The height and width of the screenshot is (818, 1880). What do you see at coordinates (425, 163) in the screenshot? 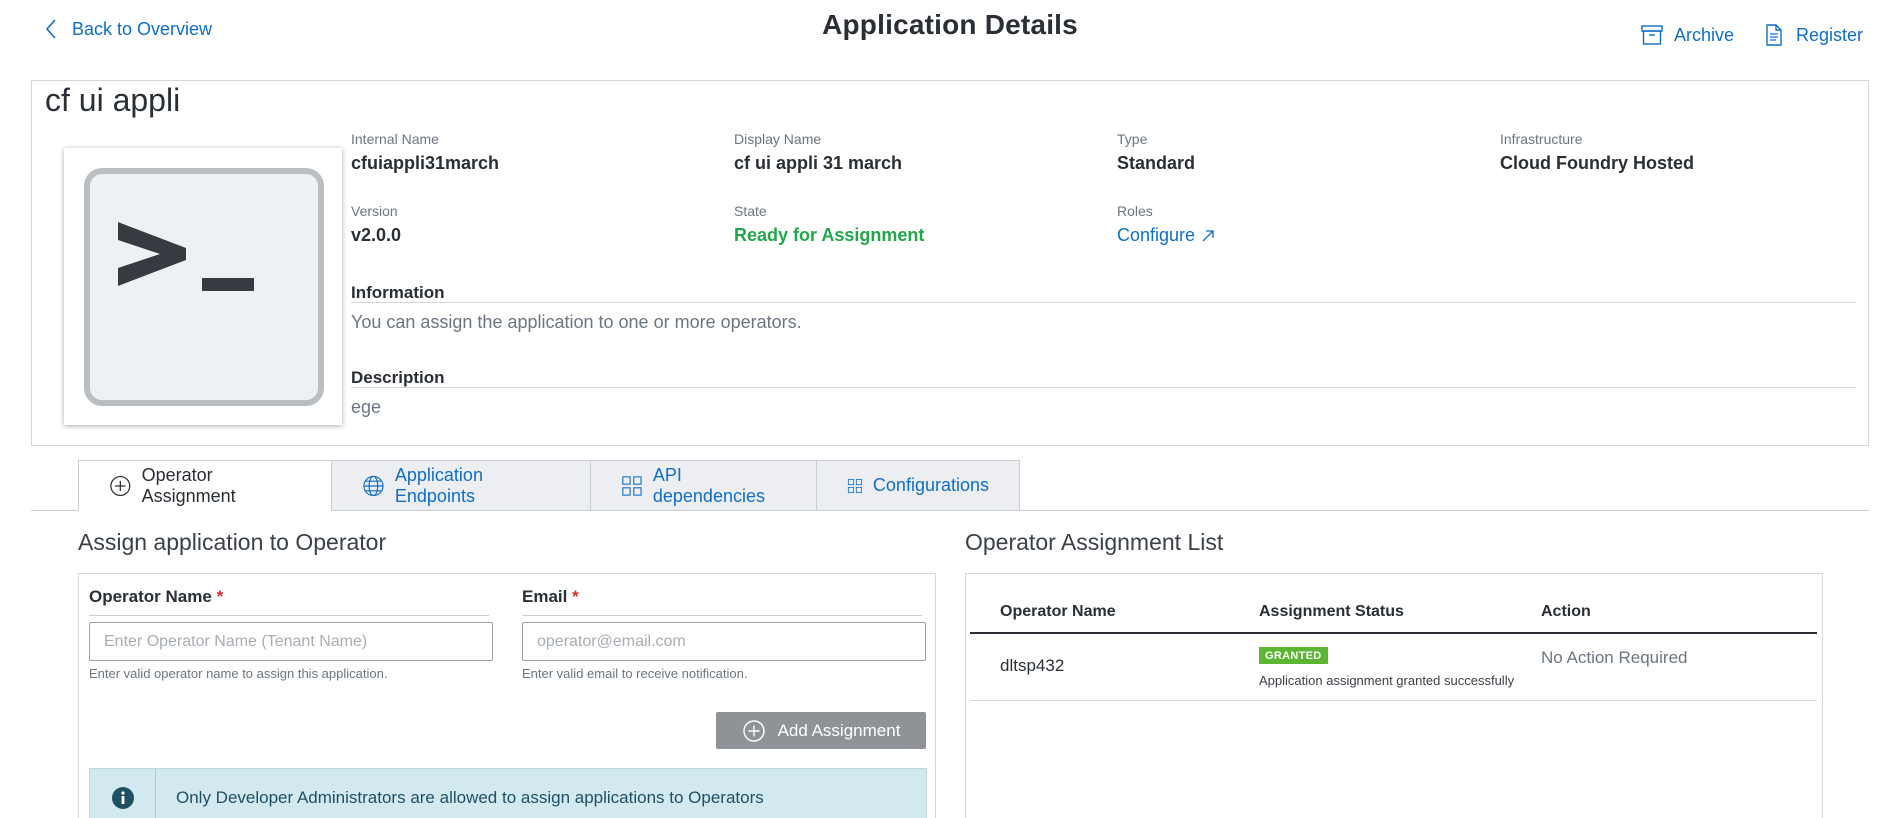
I see `internal-name-value: cfuiappli31march` at bounding box center [425, 163].